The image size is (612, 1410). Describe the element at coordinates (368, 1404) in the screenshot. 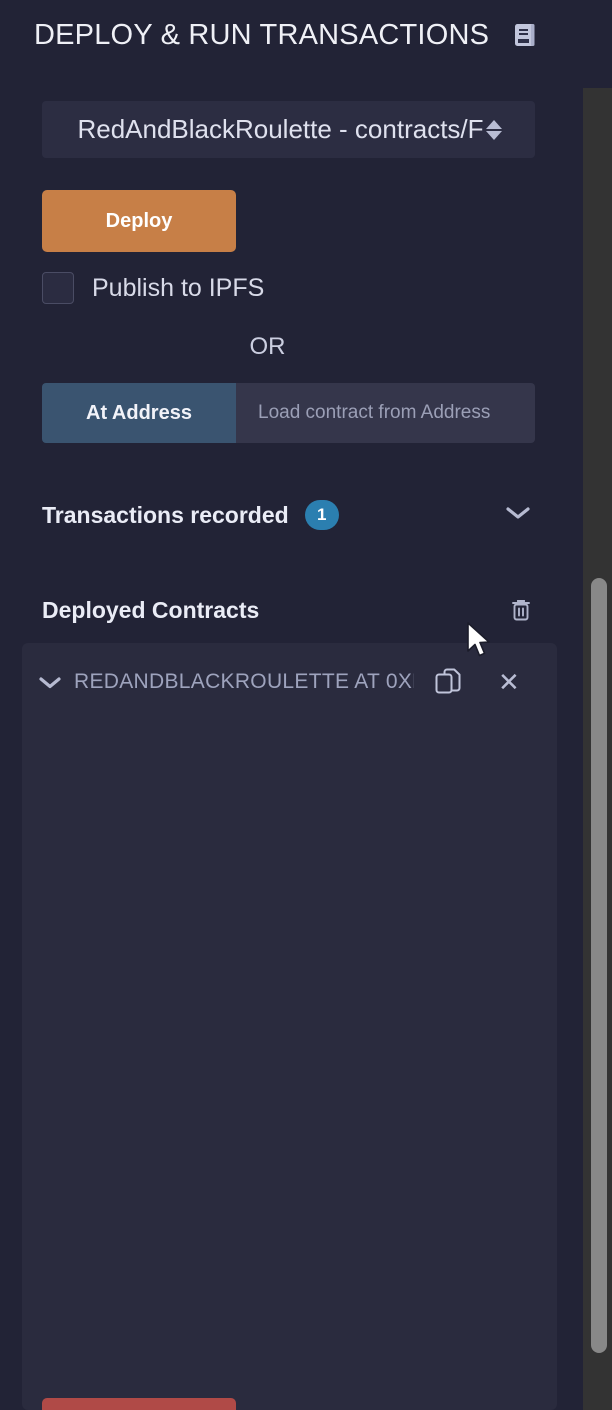

I see `function-row-spacer` at that location.